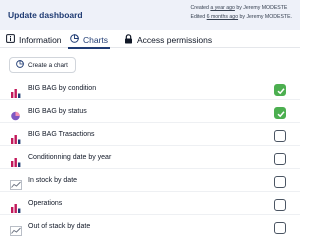 This screenshot has height=243, width=320. What do you see at coordinates (241, 8) in the screenshot?
I see `created-line: Created a year ago by Jeremy MODESTE` at bounding box center [241, 8].